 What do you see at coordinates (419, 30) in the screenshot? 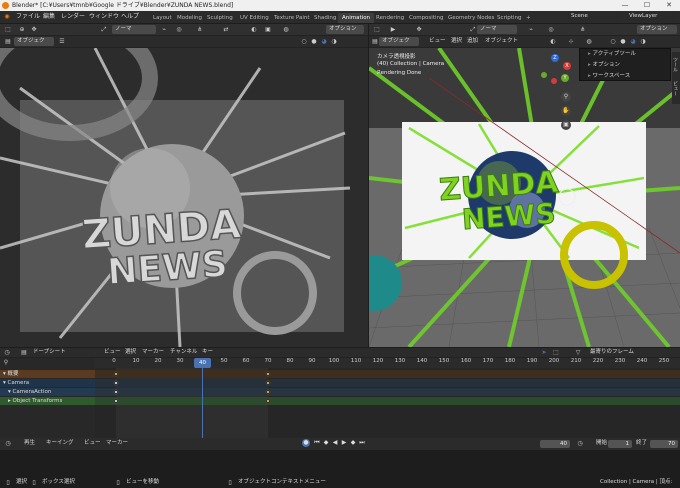
I see `cursor-icon-right: ✥` at bounding box center [419, 30].